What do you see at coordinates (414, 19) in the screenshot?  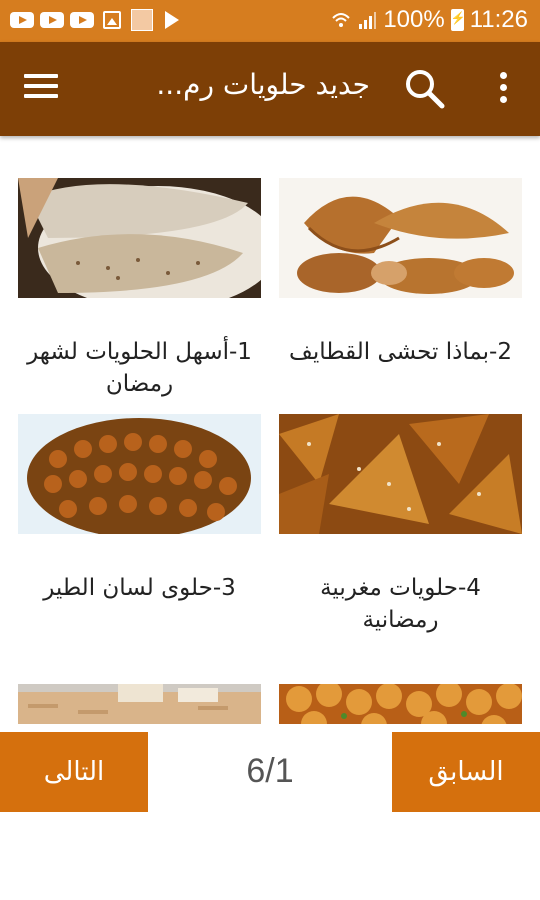 I see `battery-percent: 100%` at bounding box center [414, 19].